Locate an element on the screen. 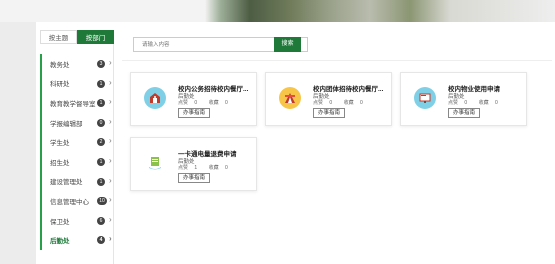 The height and width of the screenshot is (264, 555). sidebar-item-label: 招生处 is located at coordinates (60, 163).